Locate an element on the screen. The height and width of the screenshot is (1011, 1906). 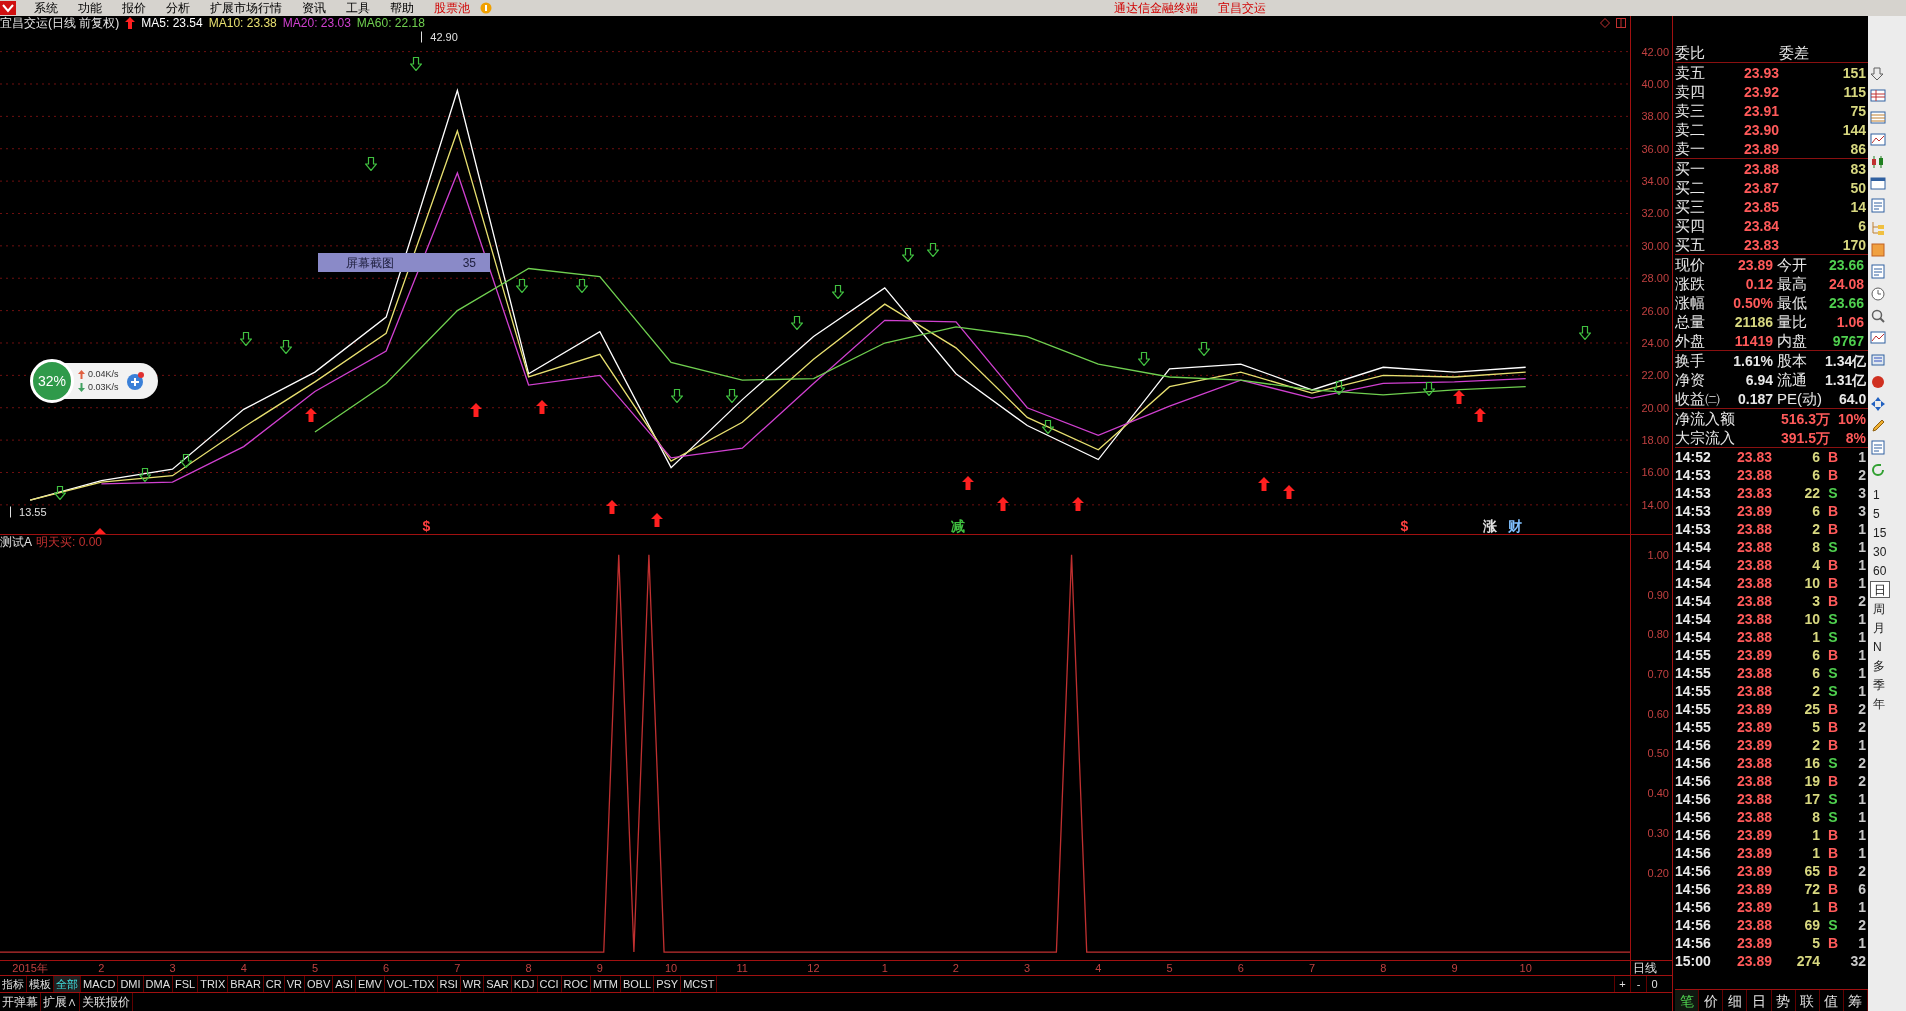
circle-icon is located at coordinates (1878, 382).